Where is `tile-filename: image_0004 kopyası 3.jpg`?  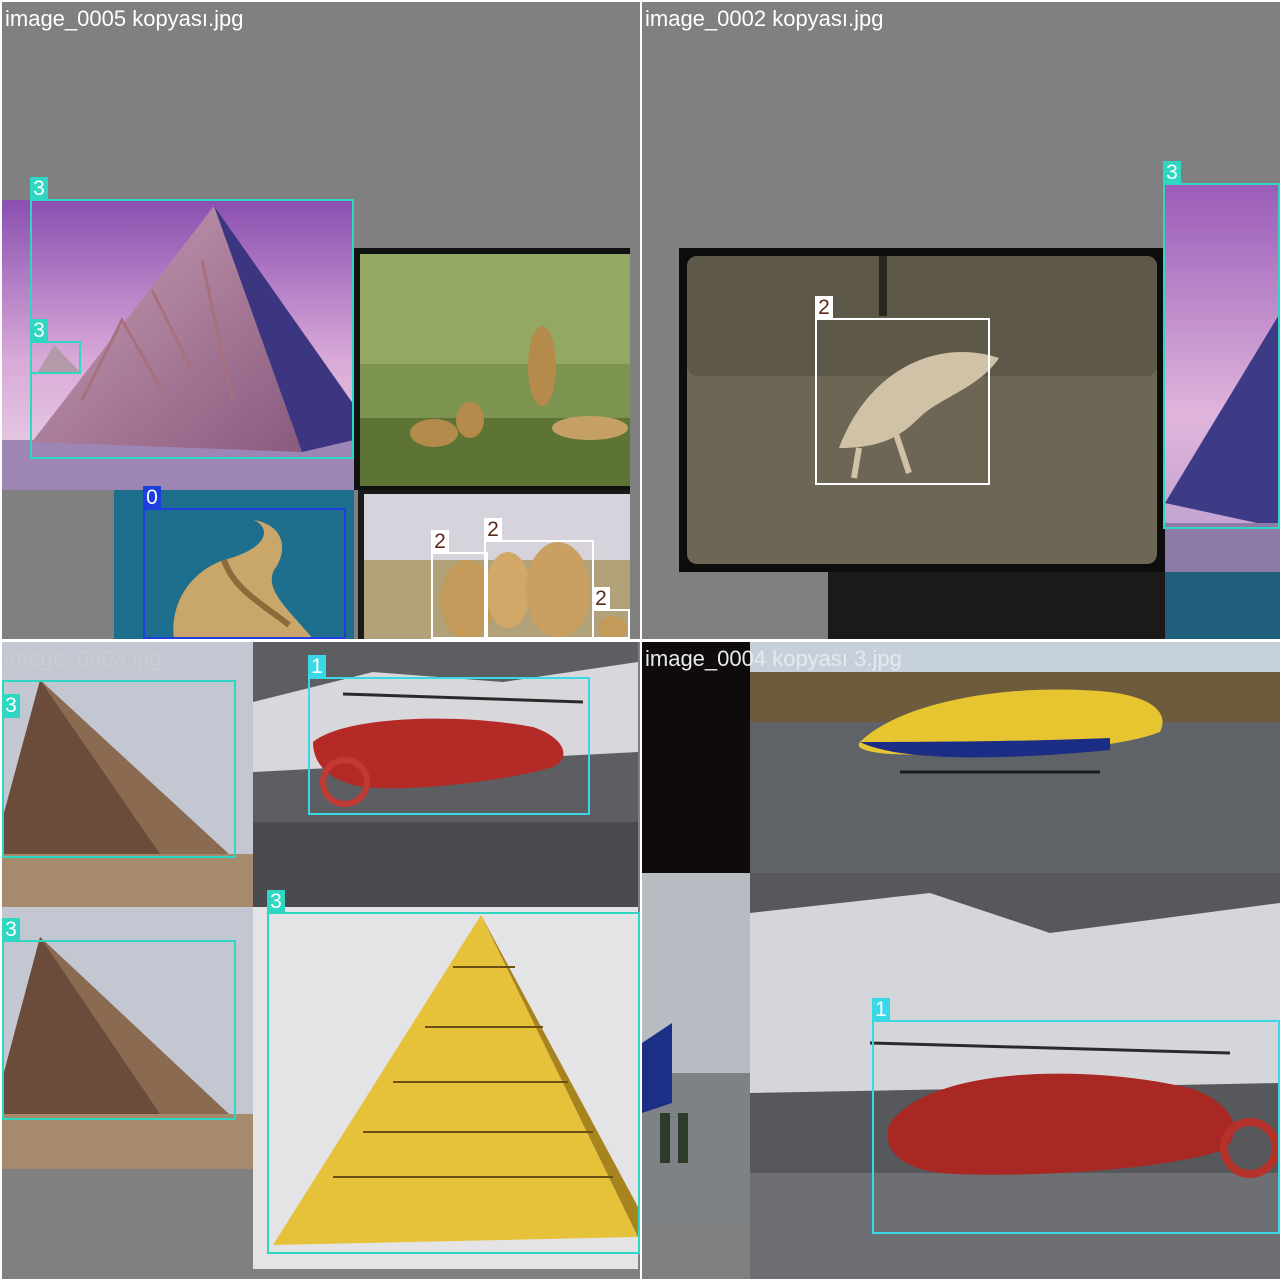
tile-filename: image_0004 kopyası 3.jpg is located at coordinates (773, 658).